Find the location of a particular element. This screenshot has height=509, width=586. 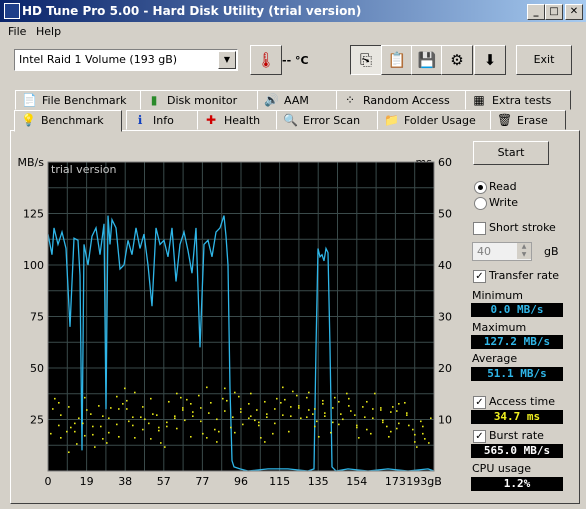

chevron-down-icon: ▼ is located at coordinates (227, 60).